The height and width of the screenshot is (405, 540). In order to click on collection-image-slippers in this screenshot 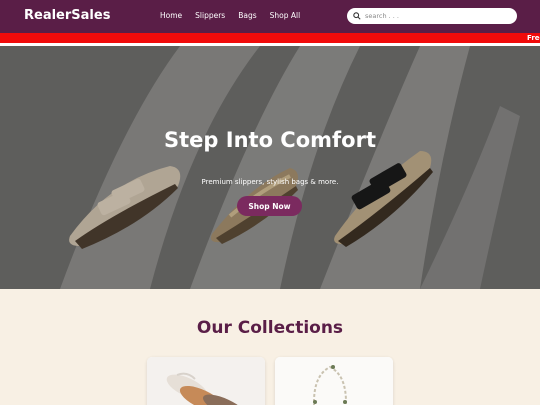, I will do `click(206, 381)`.